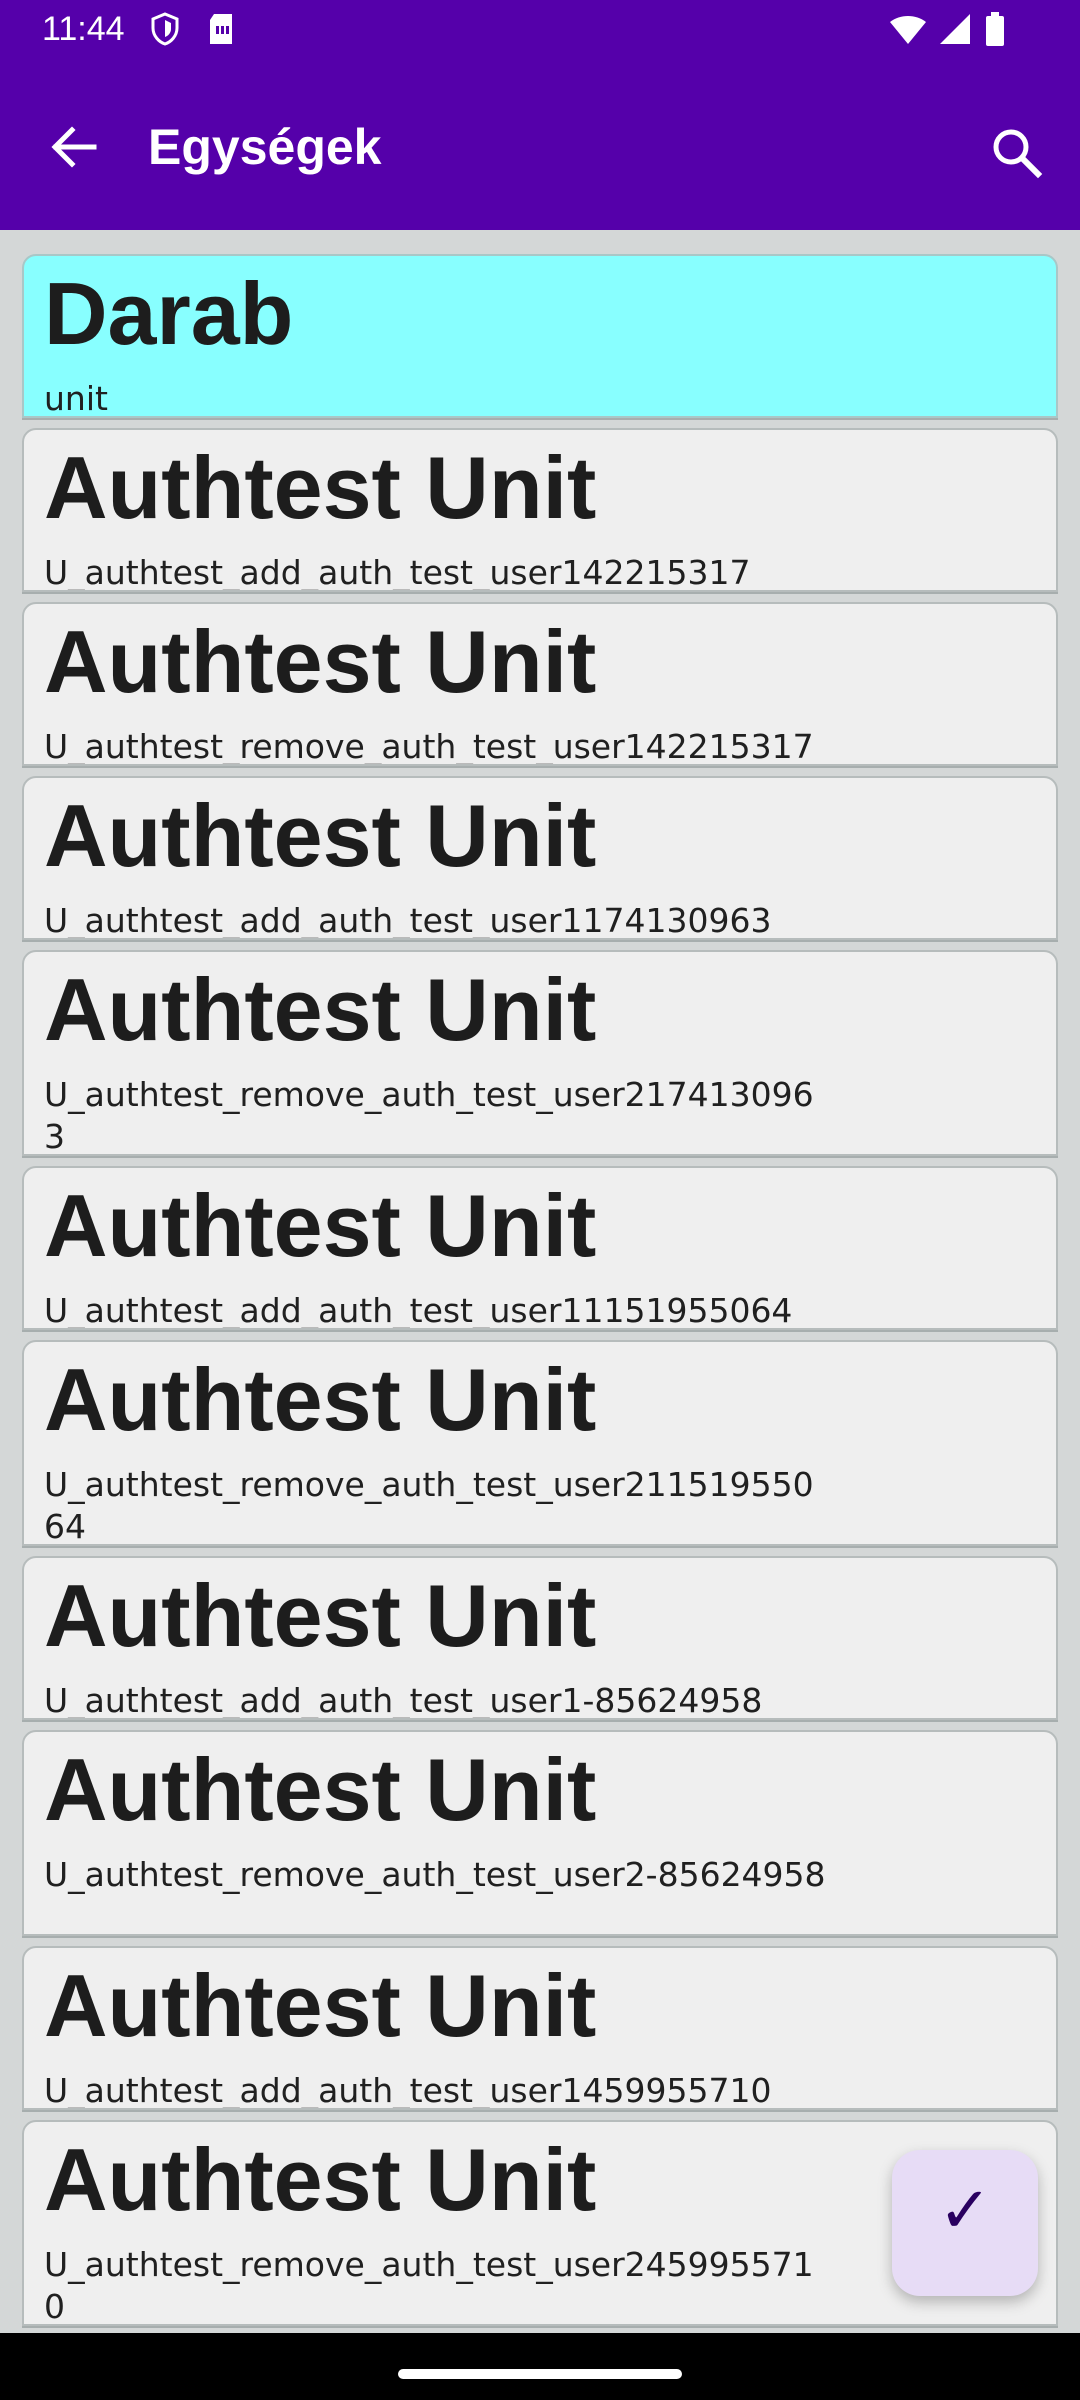 This screenshot has width=1080, height=2400. Describe the element at coordinates (418, 1310) in the screenshot. I see `unit-subtitle: U_authtest_add_auth_test_user11151955064` at that location.